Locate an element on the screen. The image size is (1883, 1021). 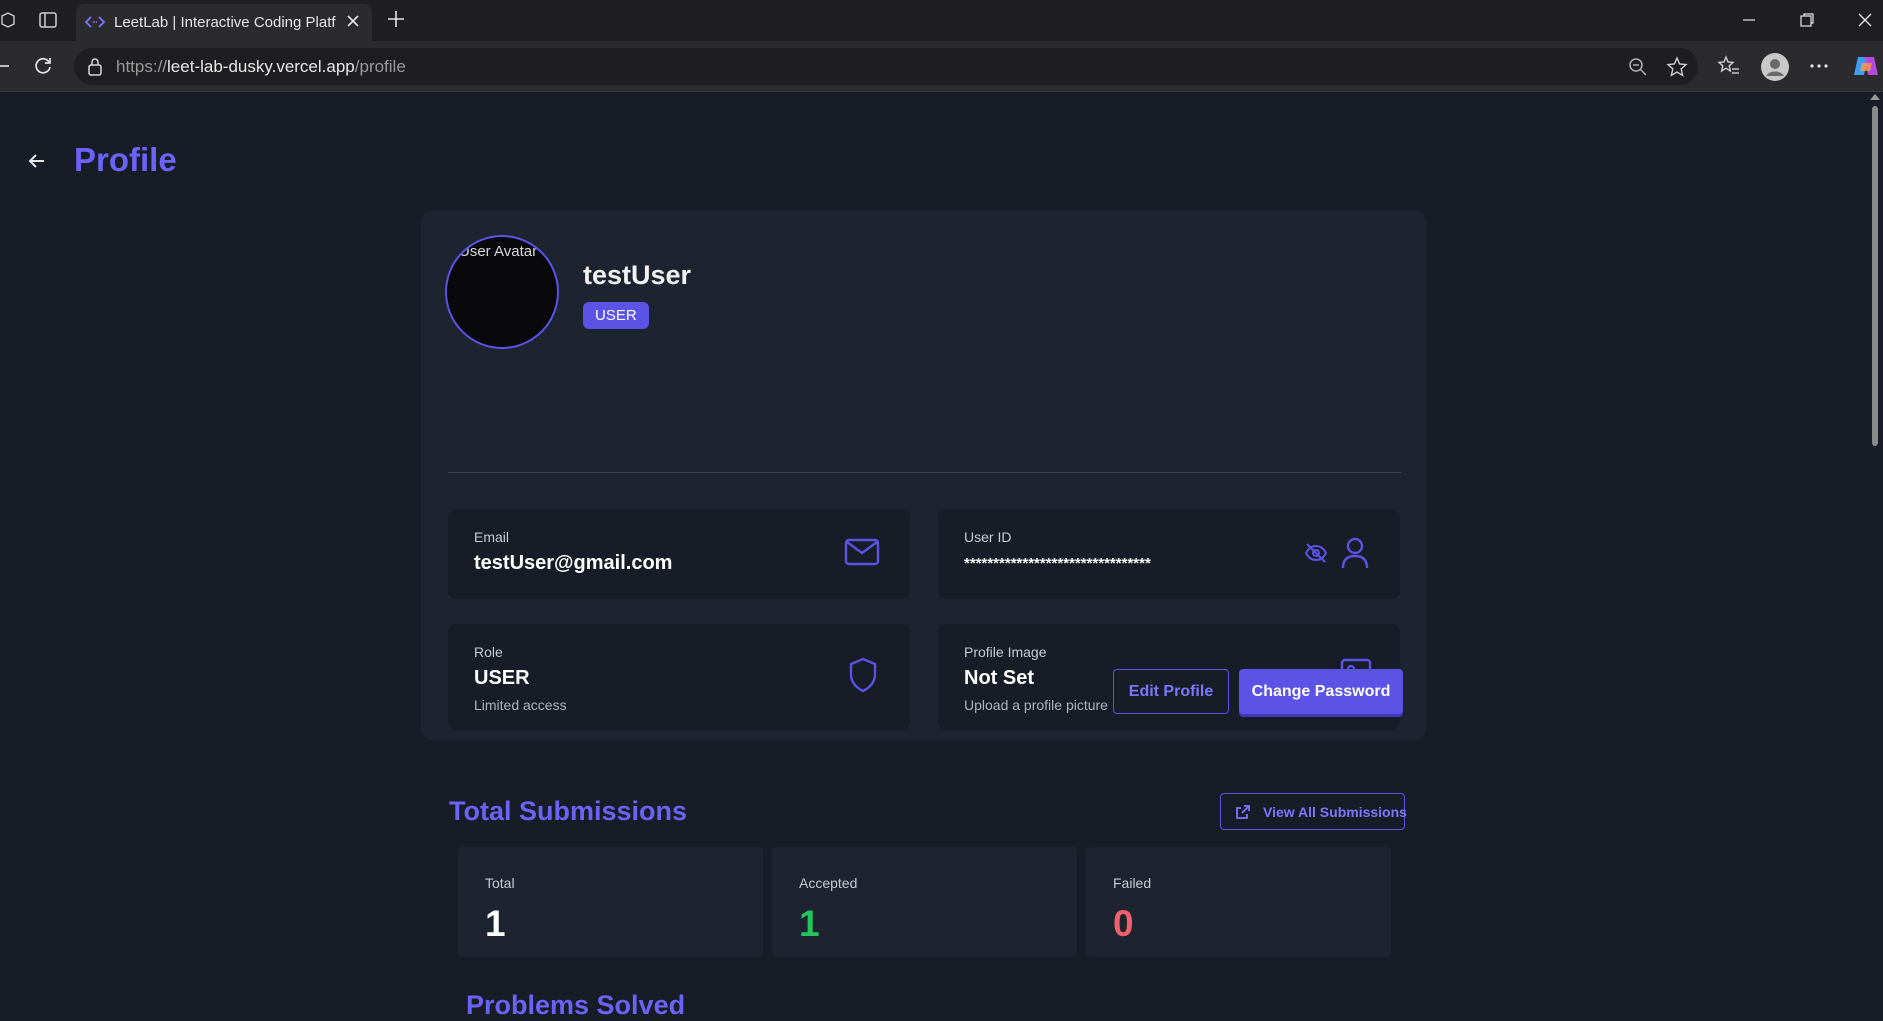
problems-solved-heading: Problems Solved is located at coordinates (576, 1005).